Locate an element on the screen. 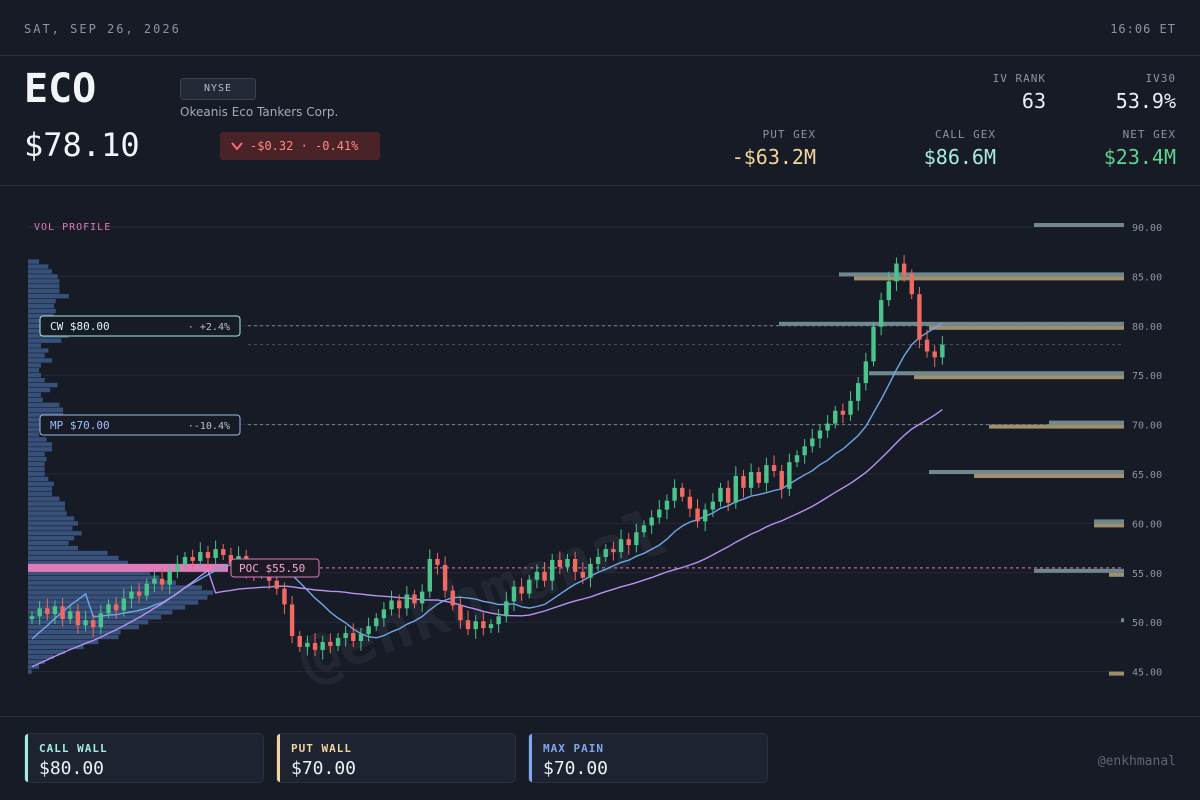 This screenshot has height=800, width=1200. y-tick-label: 55.00 is located at coordinates (1147, 574).